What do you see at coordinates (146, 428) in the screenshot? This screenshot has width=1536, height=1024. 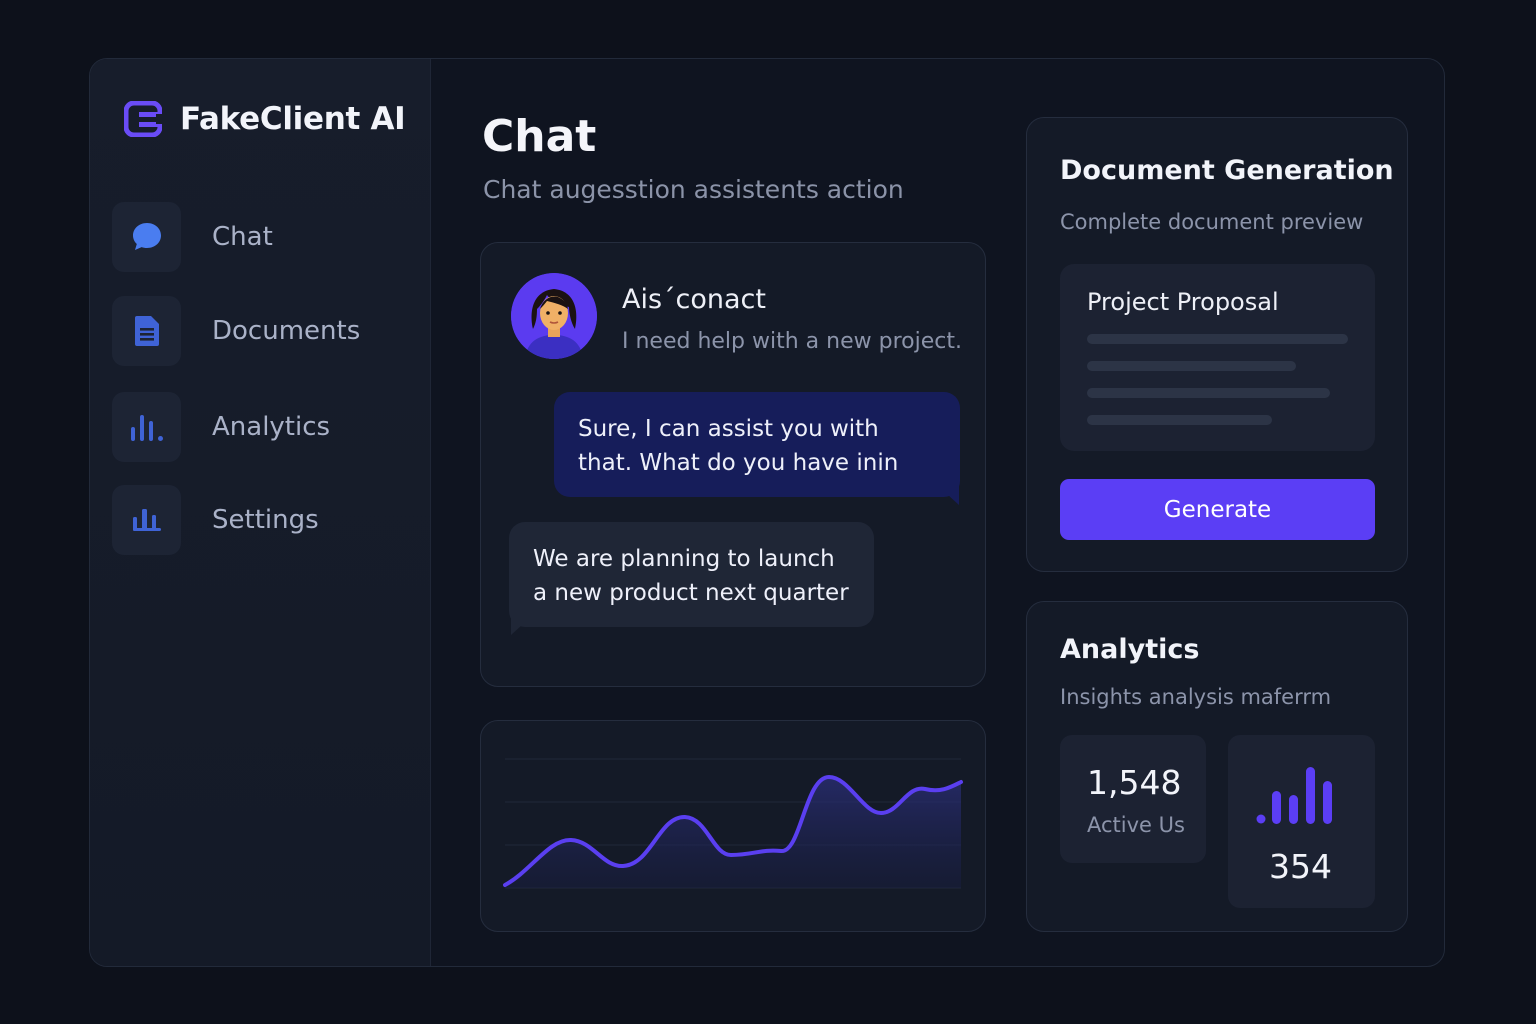 I see `bar-chart-icon` at bounding box center [146, 428].